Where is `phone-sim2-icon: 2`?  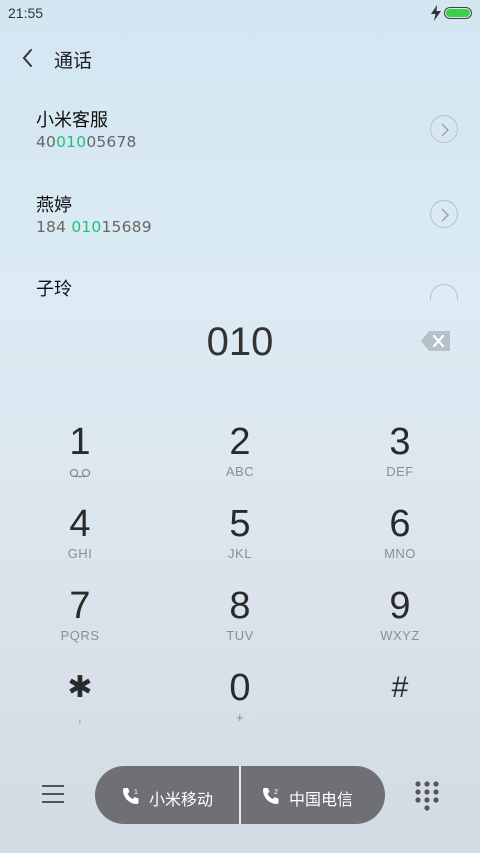 phone-sim2-icon: 2 is located at coordinates (271, 796).